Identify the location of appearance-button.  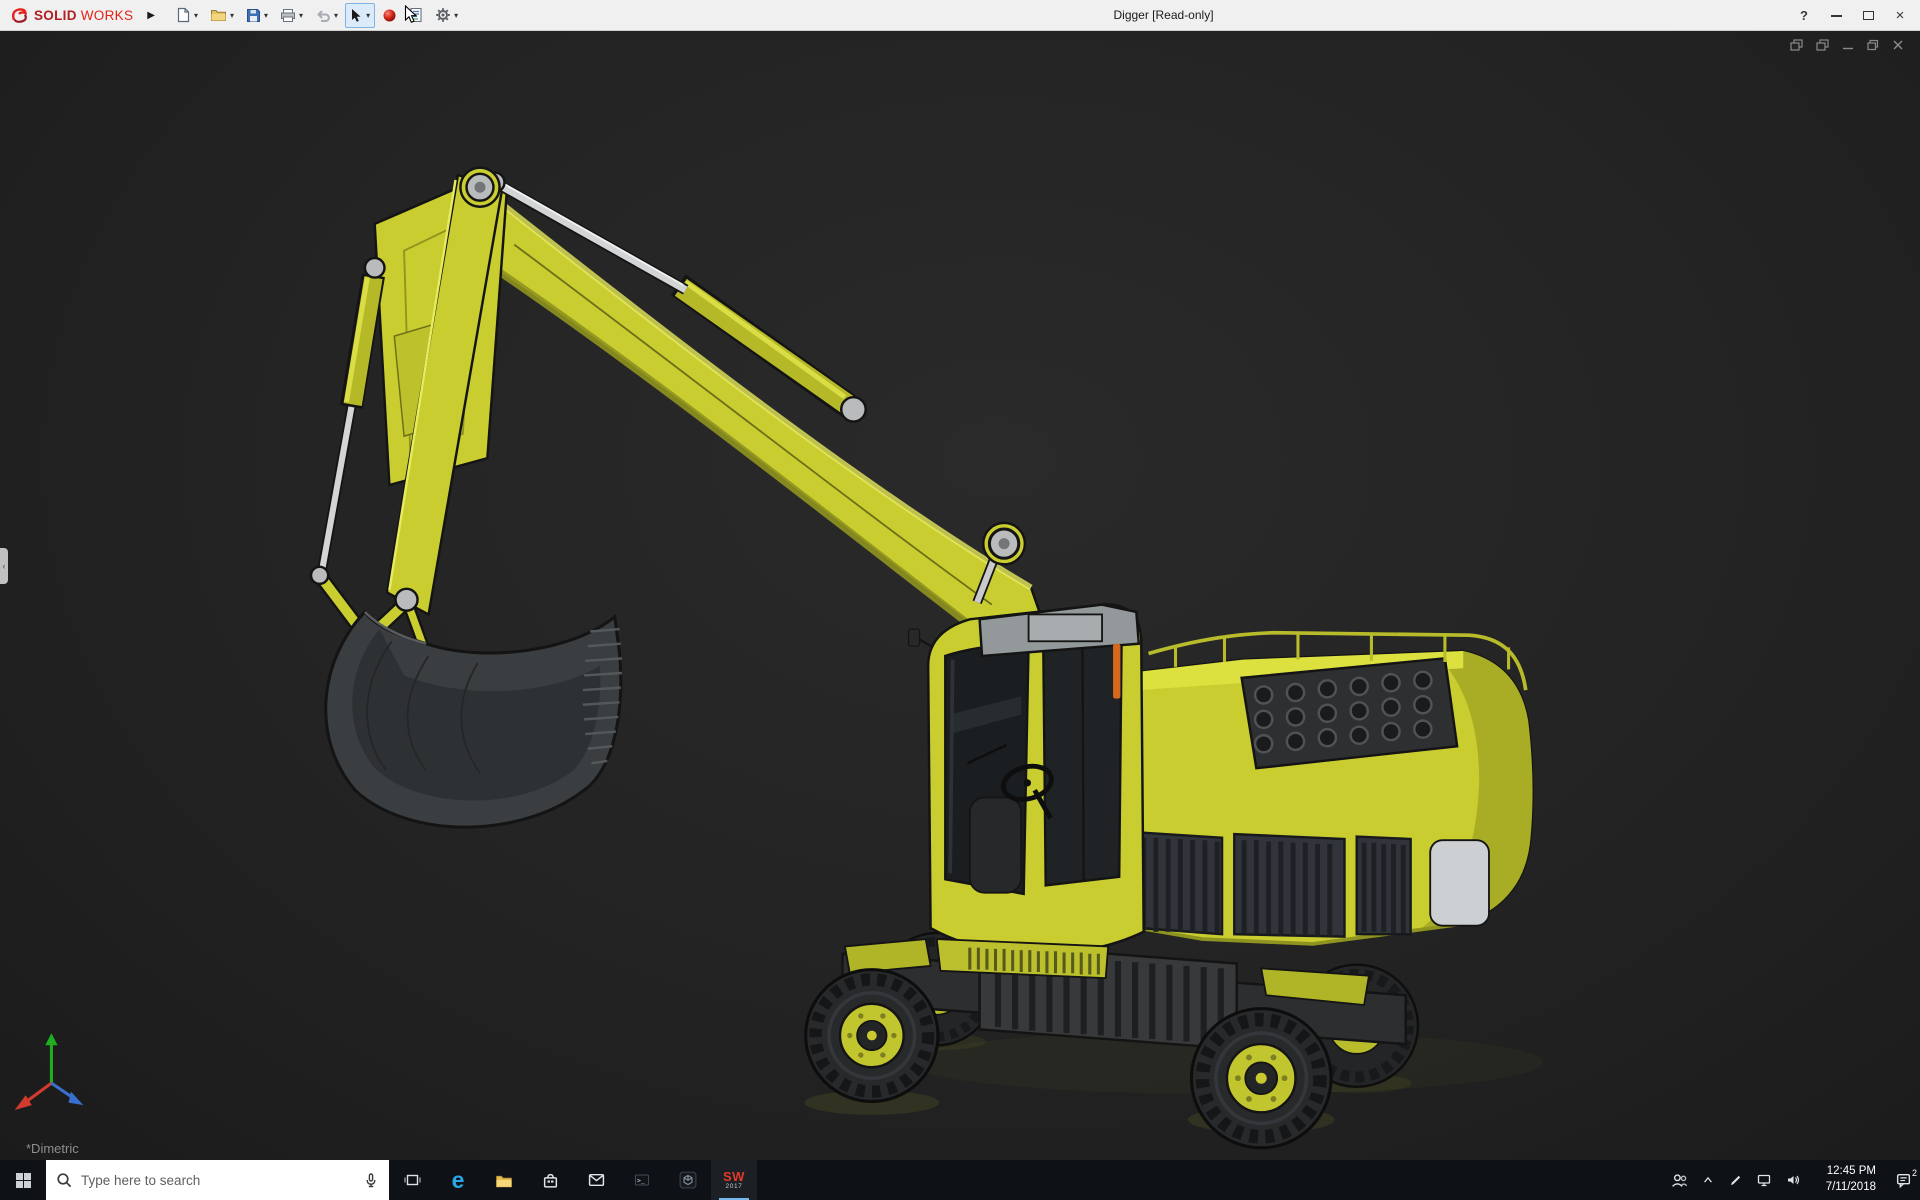
(389, 15).